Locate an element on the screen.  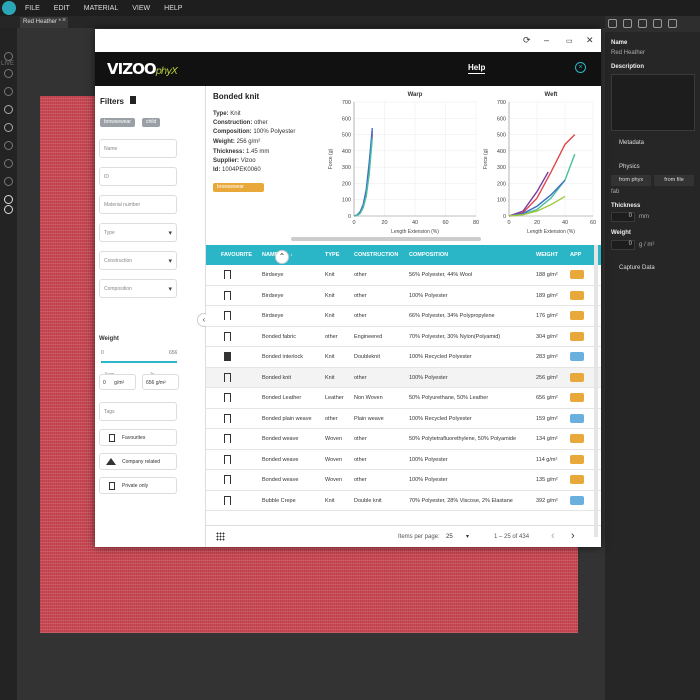
expand-toggle-button: ⌃ is located at coordinates (282, 257).